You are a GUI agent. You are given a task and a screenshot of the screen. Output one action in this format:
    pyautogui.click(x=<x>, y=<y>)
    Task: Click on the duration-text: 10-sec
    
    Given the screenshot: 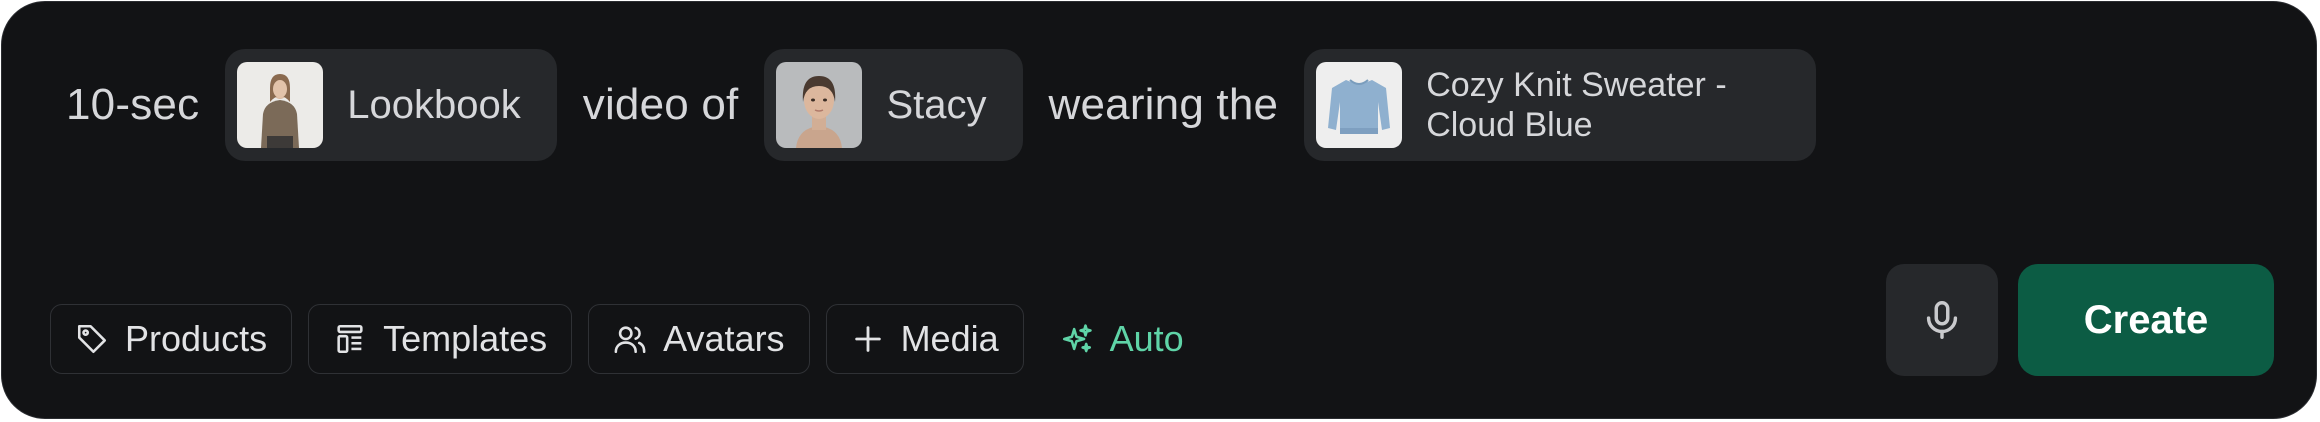 What is the action you would take?
    pyautogui.click(x=132, y=105)
    